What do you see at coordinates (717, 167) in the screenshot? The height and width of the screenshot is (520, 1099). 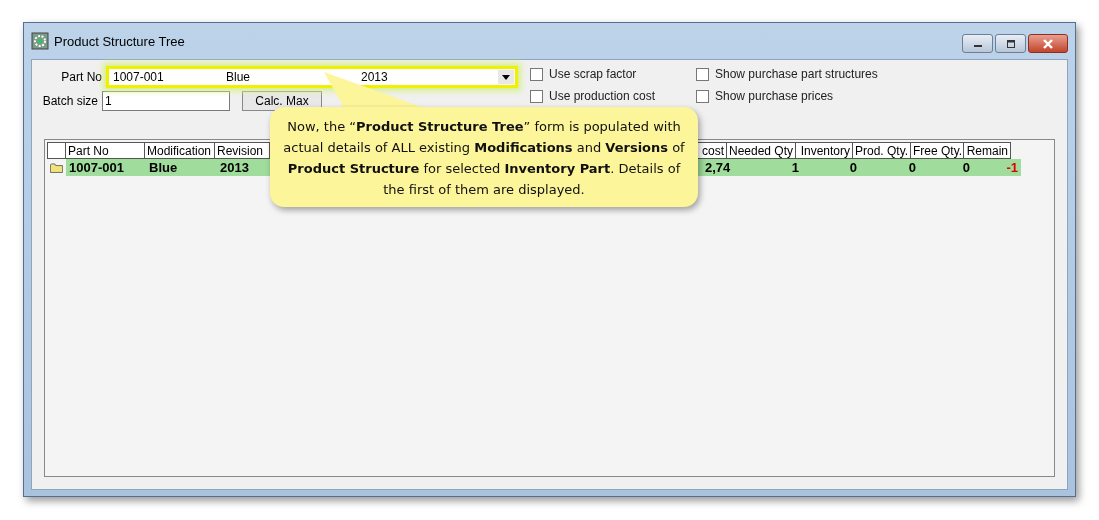 I see `table-cell: 2,74` at bounding box center [717, 167].